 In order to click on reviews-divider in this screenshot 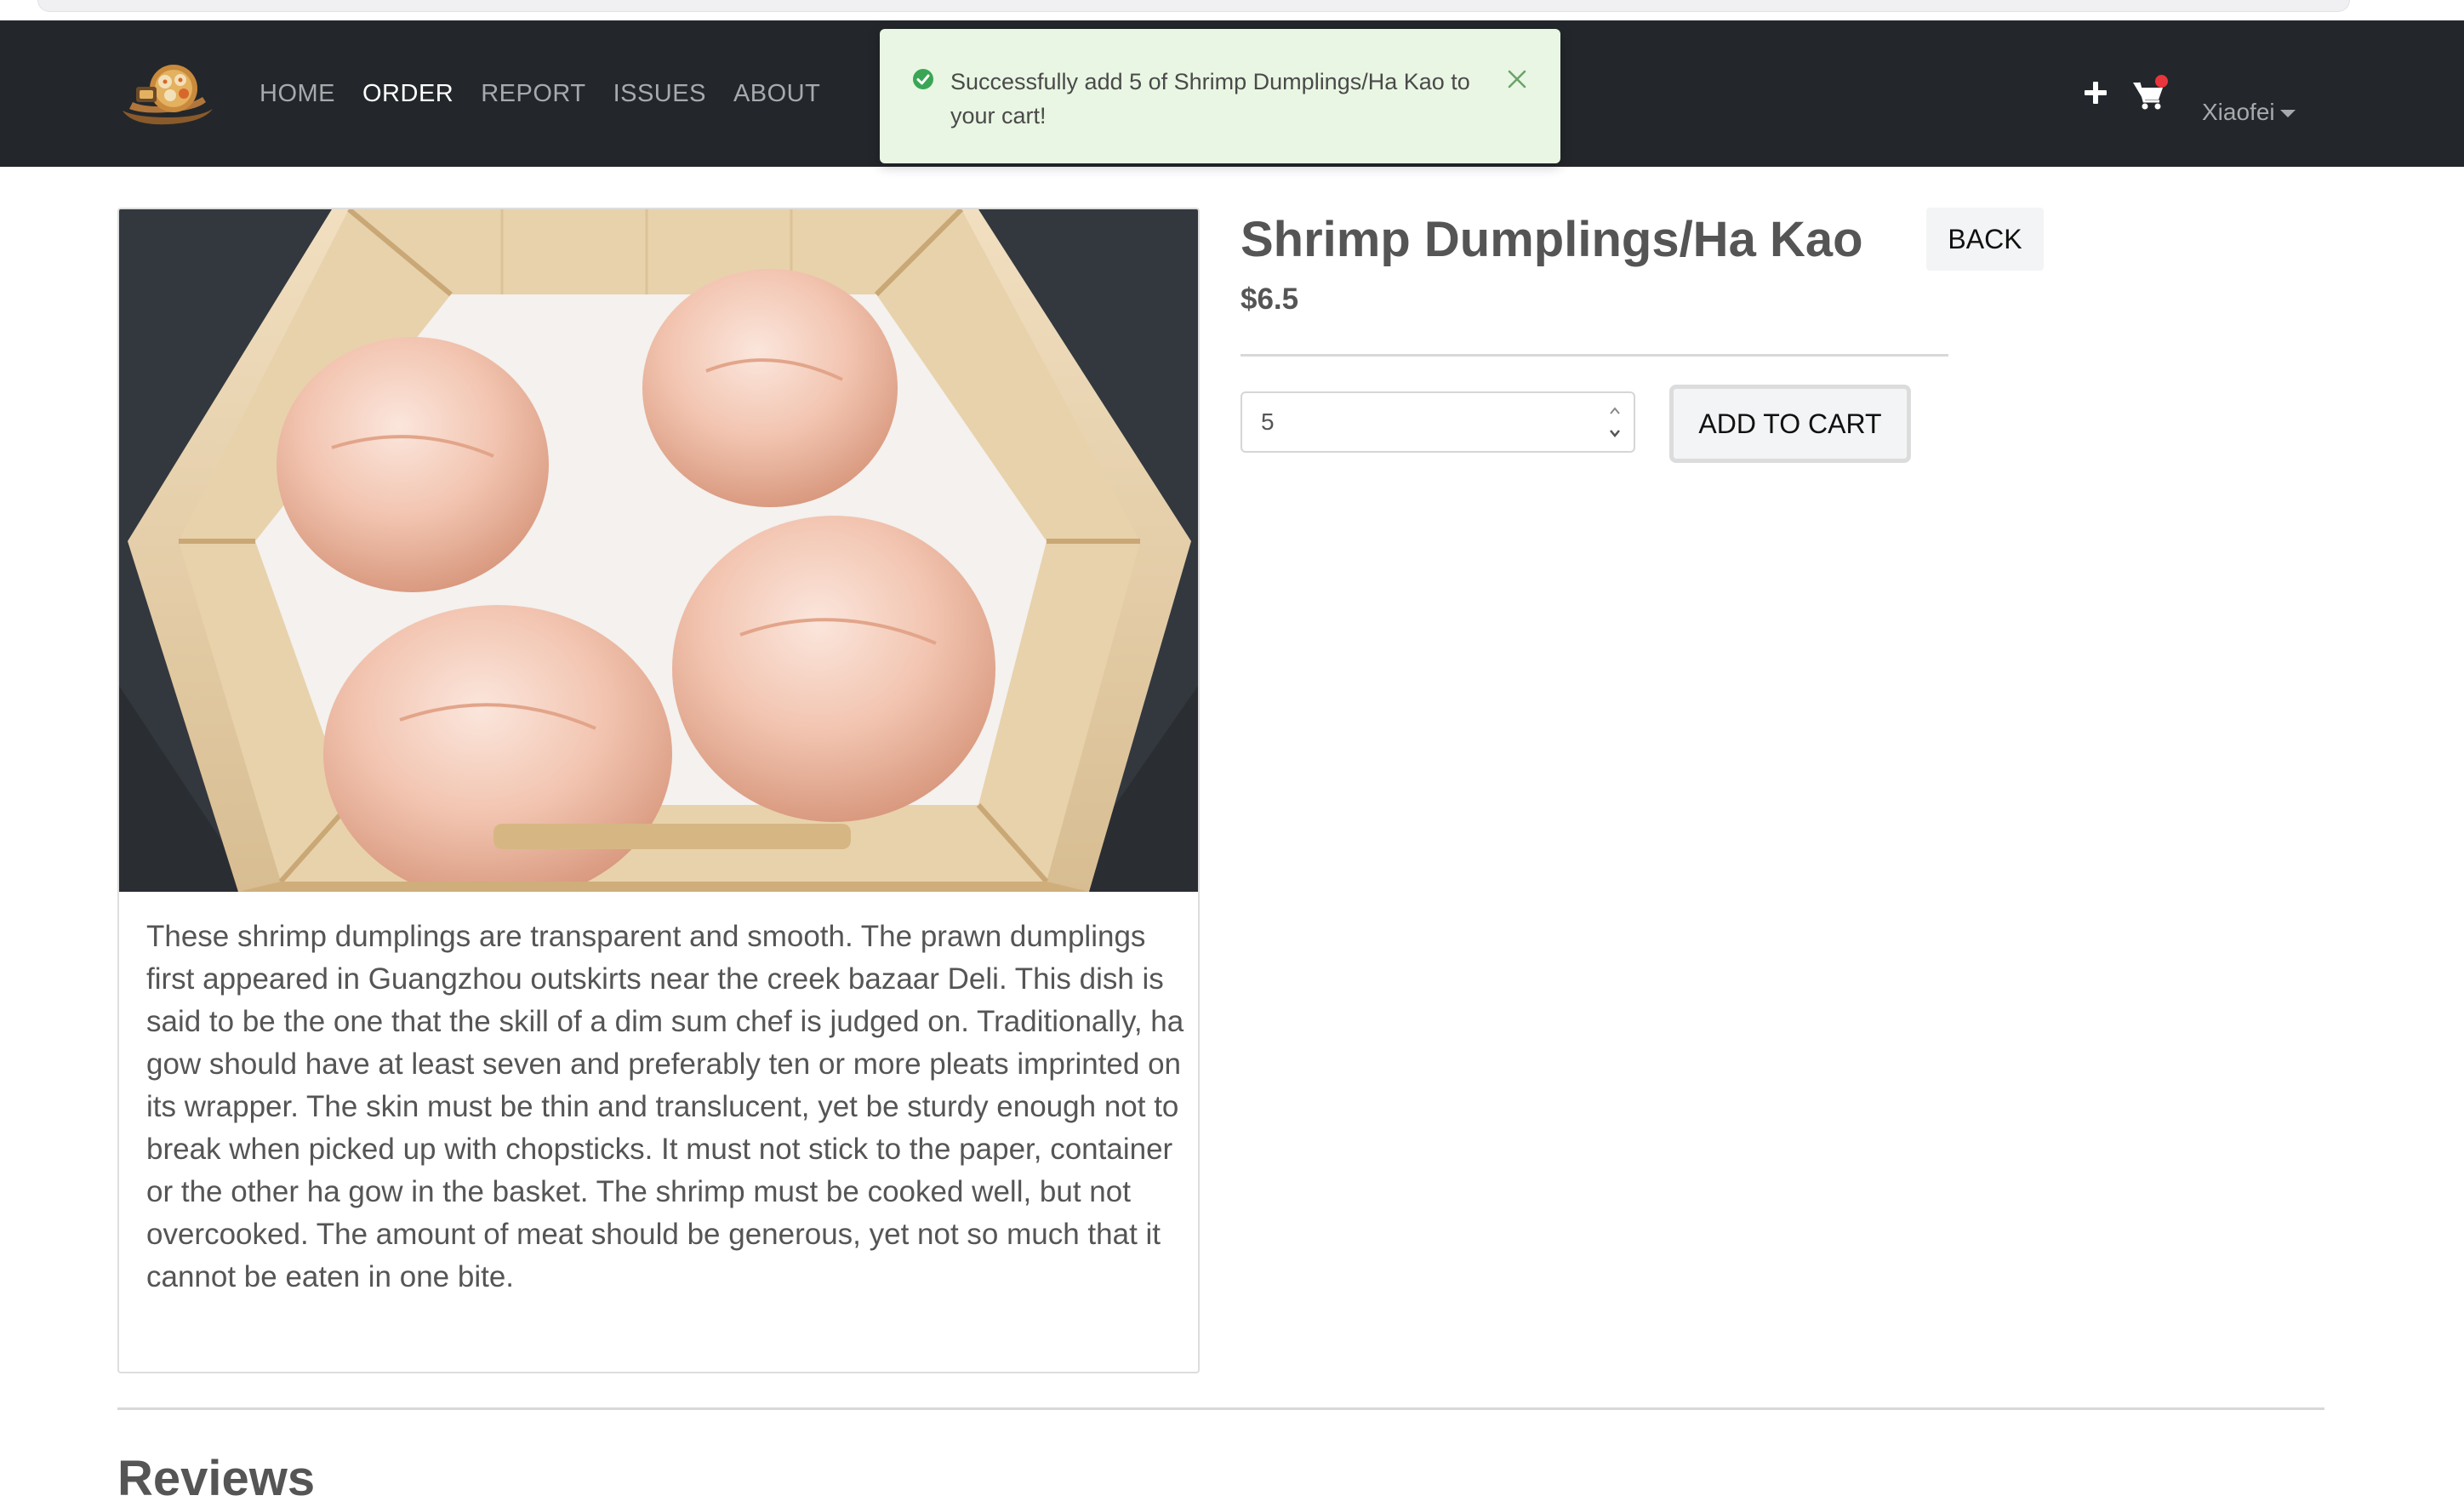, I will do `click(1221, 1408)`.